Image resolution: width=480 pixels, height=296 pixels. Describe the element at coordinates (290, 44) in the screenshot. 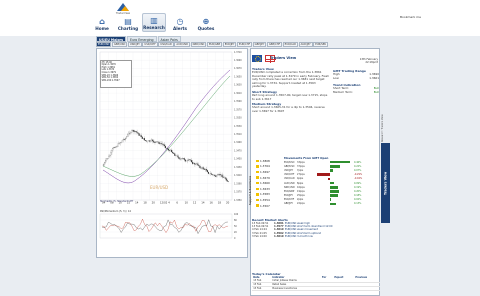

I see `pair-tab-eur-cad: EUR/CAD` at that location.